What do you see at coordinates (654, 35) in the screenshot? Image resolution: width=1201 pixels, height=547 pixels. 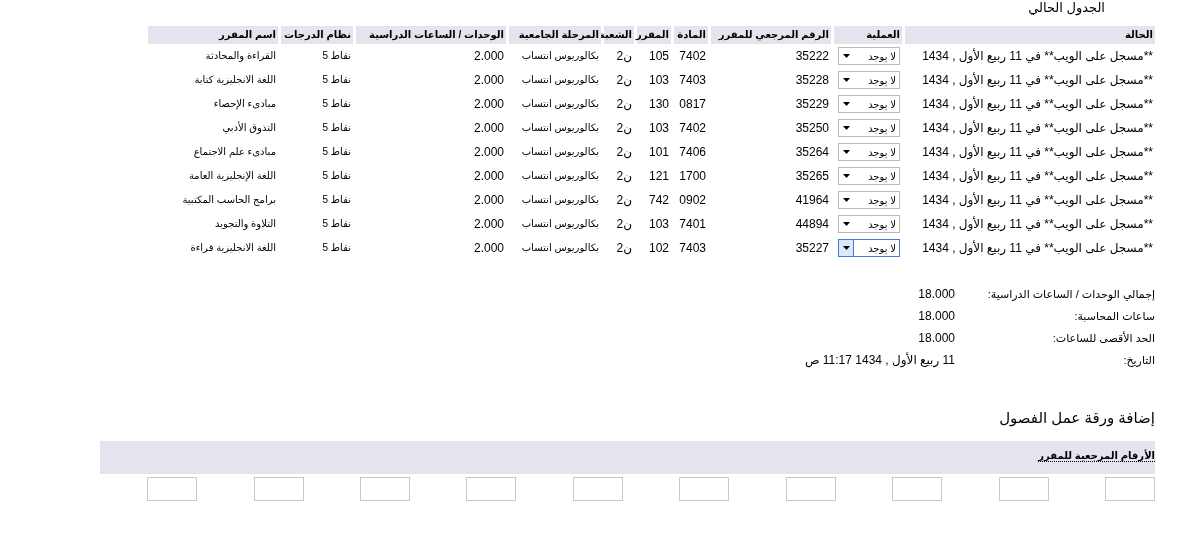 I see `column-header: المقرر` at bounding box center [654, 35].